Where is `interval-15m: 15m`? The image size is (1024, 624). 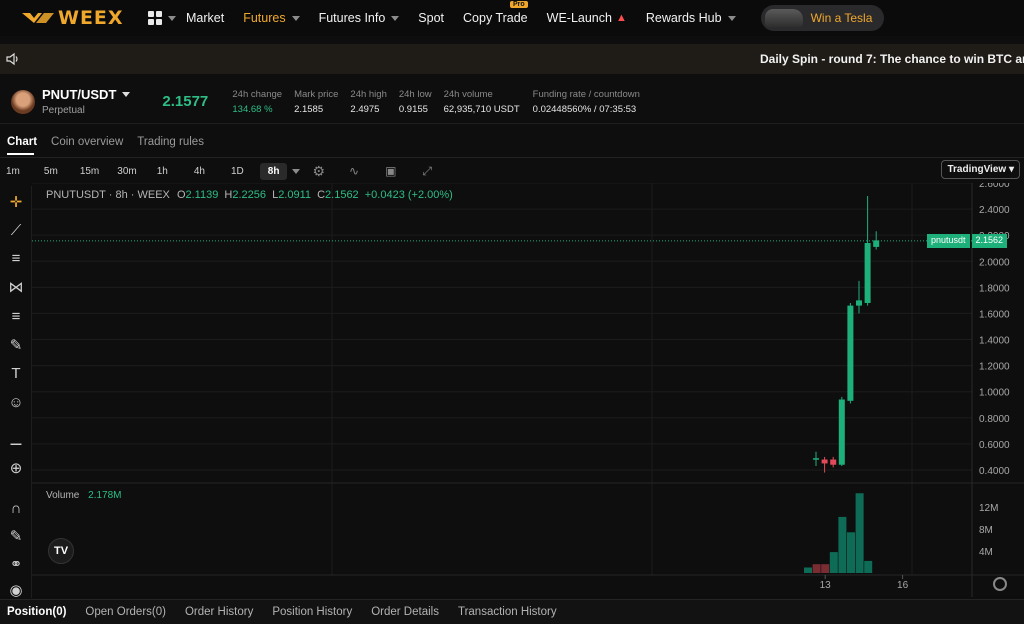 interval-15m: 15m is located at coordinates (89, 171).